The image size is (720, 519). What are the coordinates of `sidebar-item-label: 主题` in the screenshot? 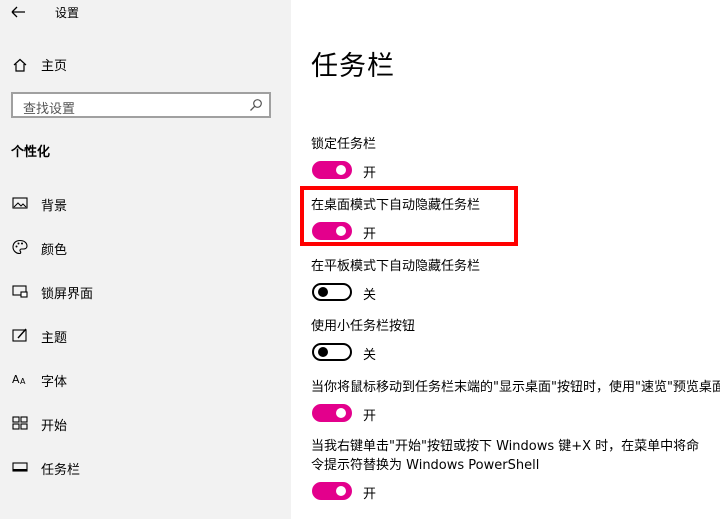 It's located at (54, 338).